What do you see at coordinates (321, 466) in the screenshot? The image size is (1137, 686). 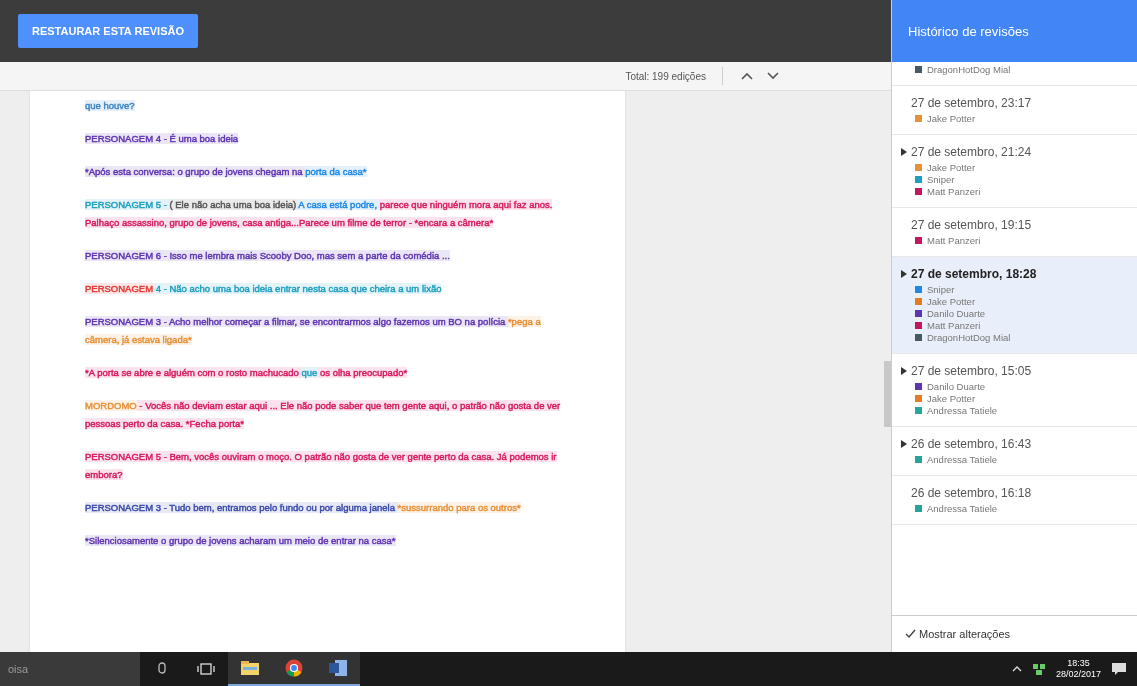 I see `script-paragraph: PERSONAGEM 5 - Bem, vocês ouviram o moço. O patrão não gosta de ver gente perto da casa. Já podemos ir embora?` at bounding box center [321, 466].